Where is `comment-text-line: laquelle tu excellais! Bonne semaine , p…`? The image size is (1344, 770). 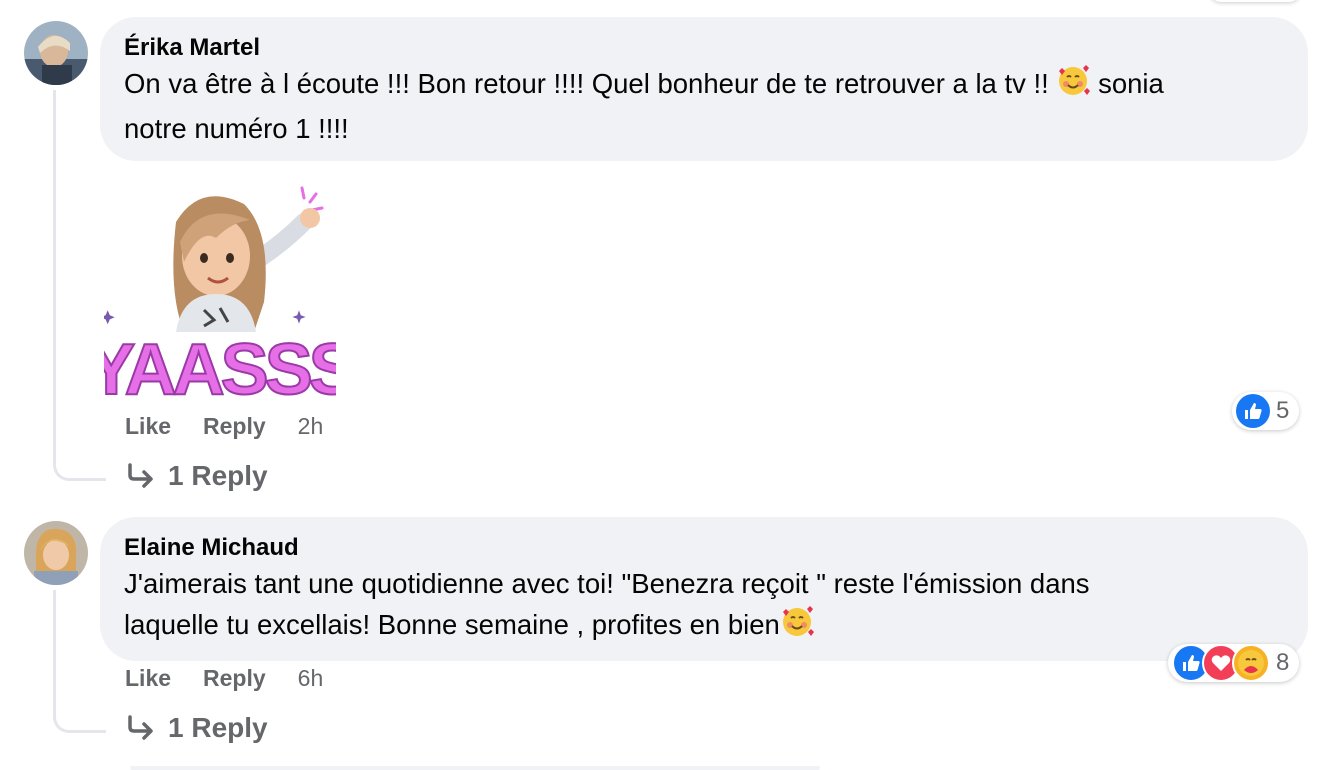 comment-text-line: laquelle tu excellais! Bonne semaine , p… is located at coordinates (452, 624).